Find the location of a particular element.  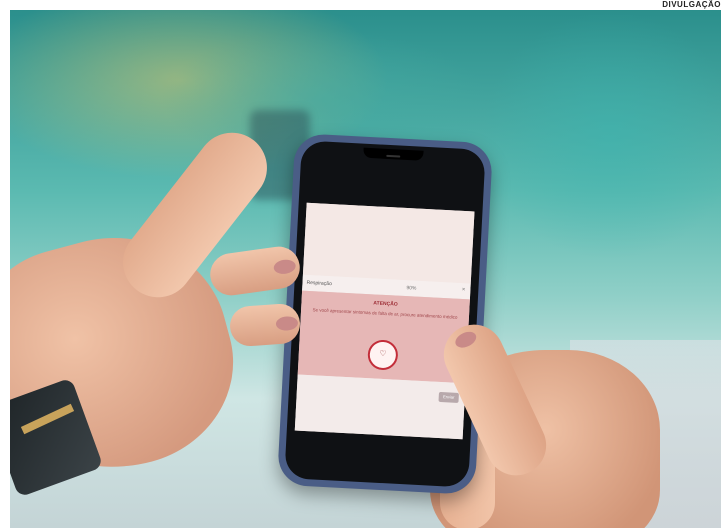

heart-monitor-glyph: ♡ is located at coordinates (383, 353).